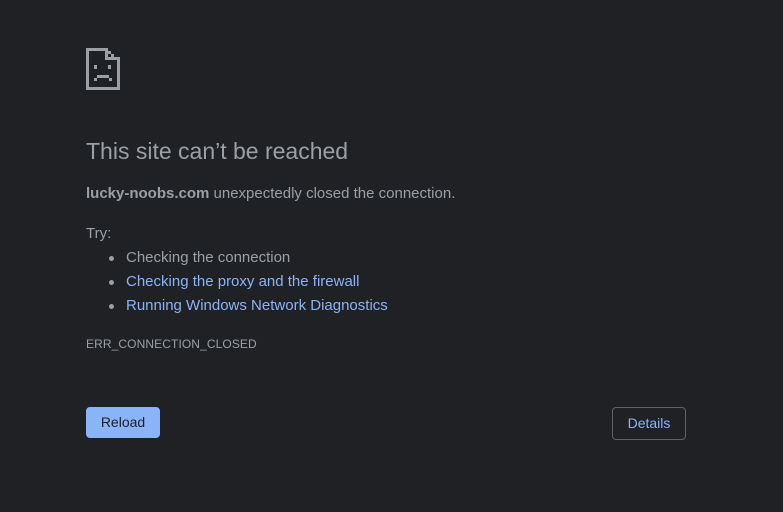  What do you see at coordinates (208, 257) in the screenshot?
I see `suggestion-check-connection: Checking the connection` at bounding box center [208, 257].